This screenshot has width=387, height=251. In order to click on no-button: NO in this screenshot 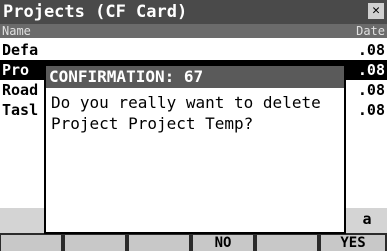, I will do `click(223, 243)`.